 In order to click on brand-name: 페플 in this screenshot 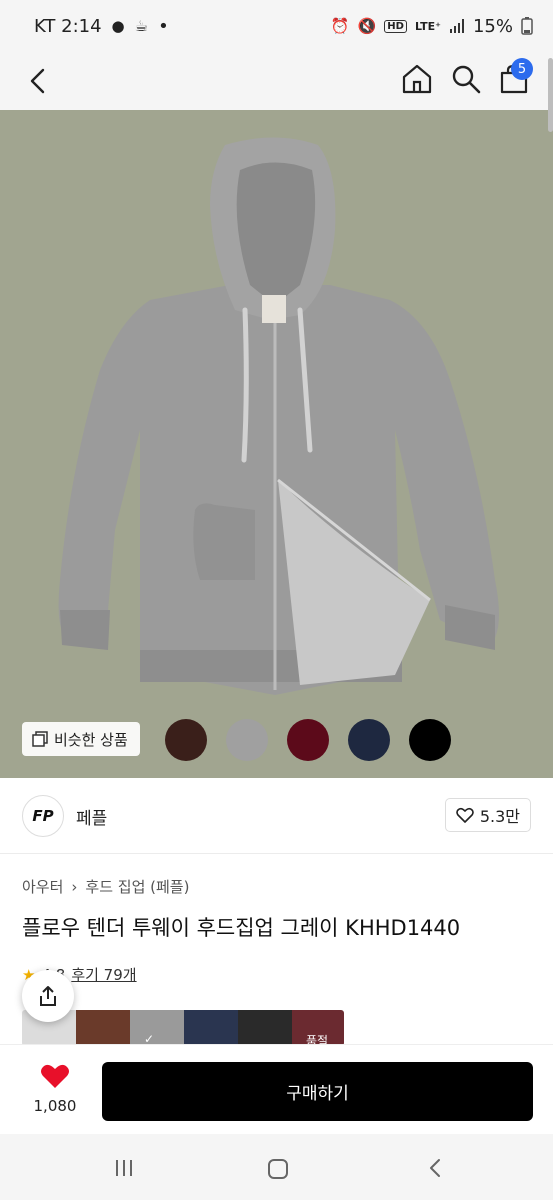, I will do `click(91, 816)`.